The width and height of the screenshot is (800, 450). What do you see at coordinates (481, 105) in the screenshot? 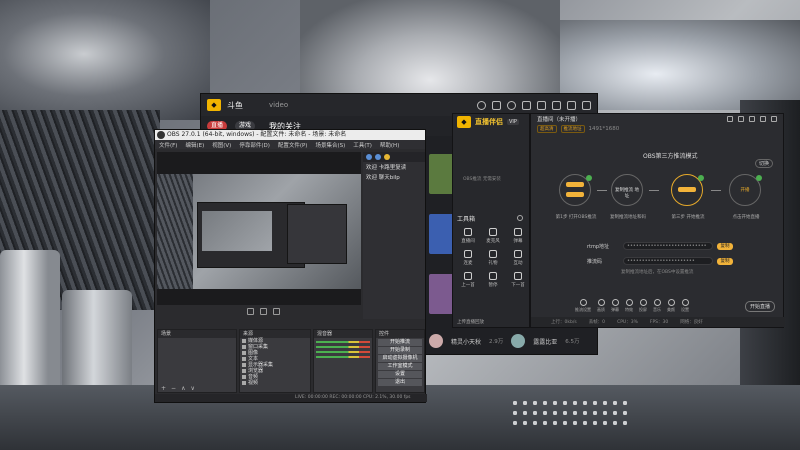
I see `history-icon` at bounding box center [481, 105].